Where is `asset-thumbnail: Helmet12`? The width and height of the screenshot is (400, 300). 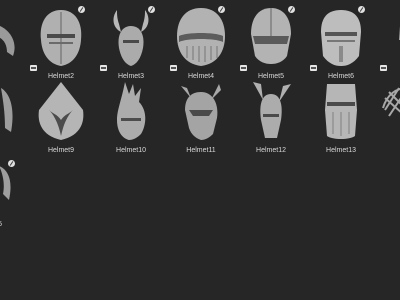 asset-thumbnail: Helmet12 is located at coordinates (271, 119).